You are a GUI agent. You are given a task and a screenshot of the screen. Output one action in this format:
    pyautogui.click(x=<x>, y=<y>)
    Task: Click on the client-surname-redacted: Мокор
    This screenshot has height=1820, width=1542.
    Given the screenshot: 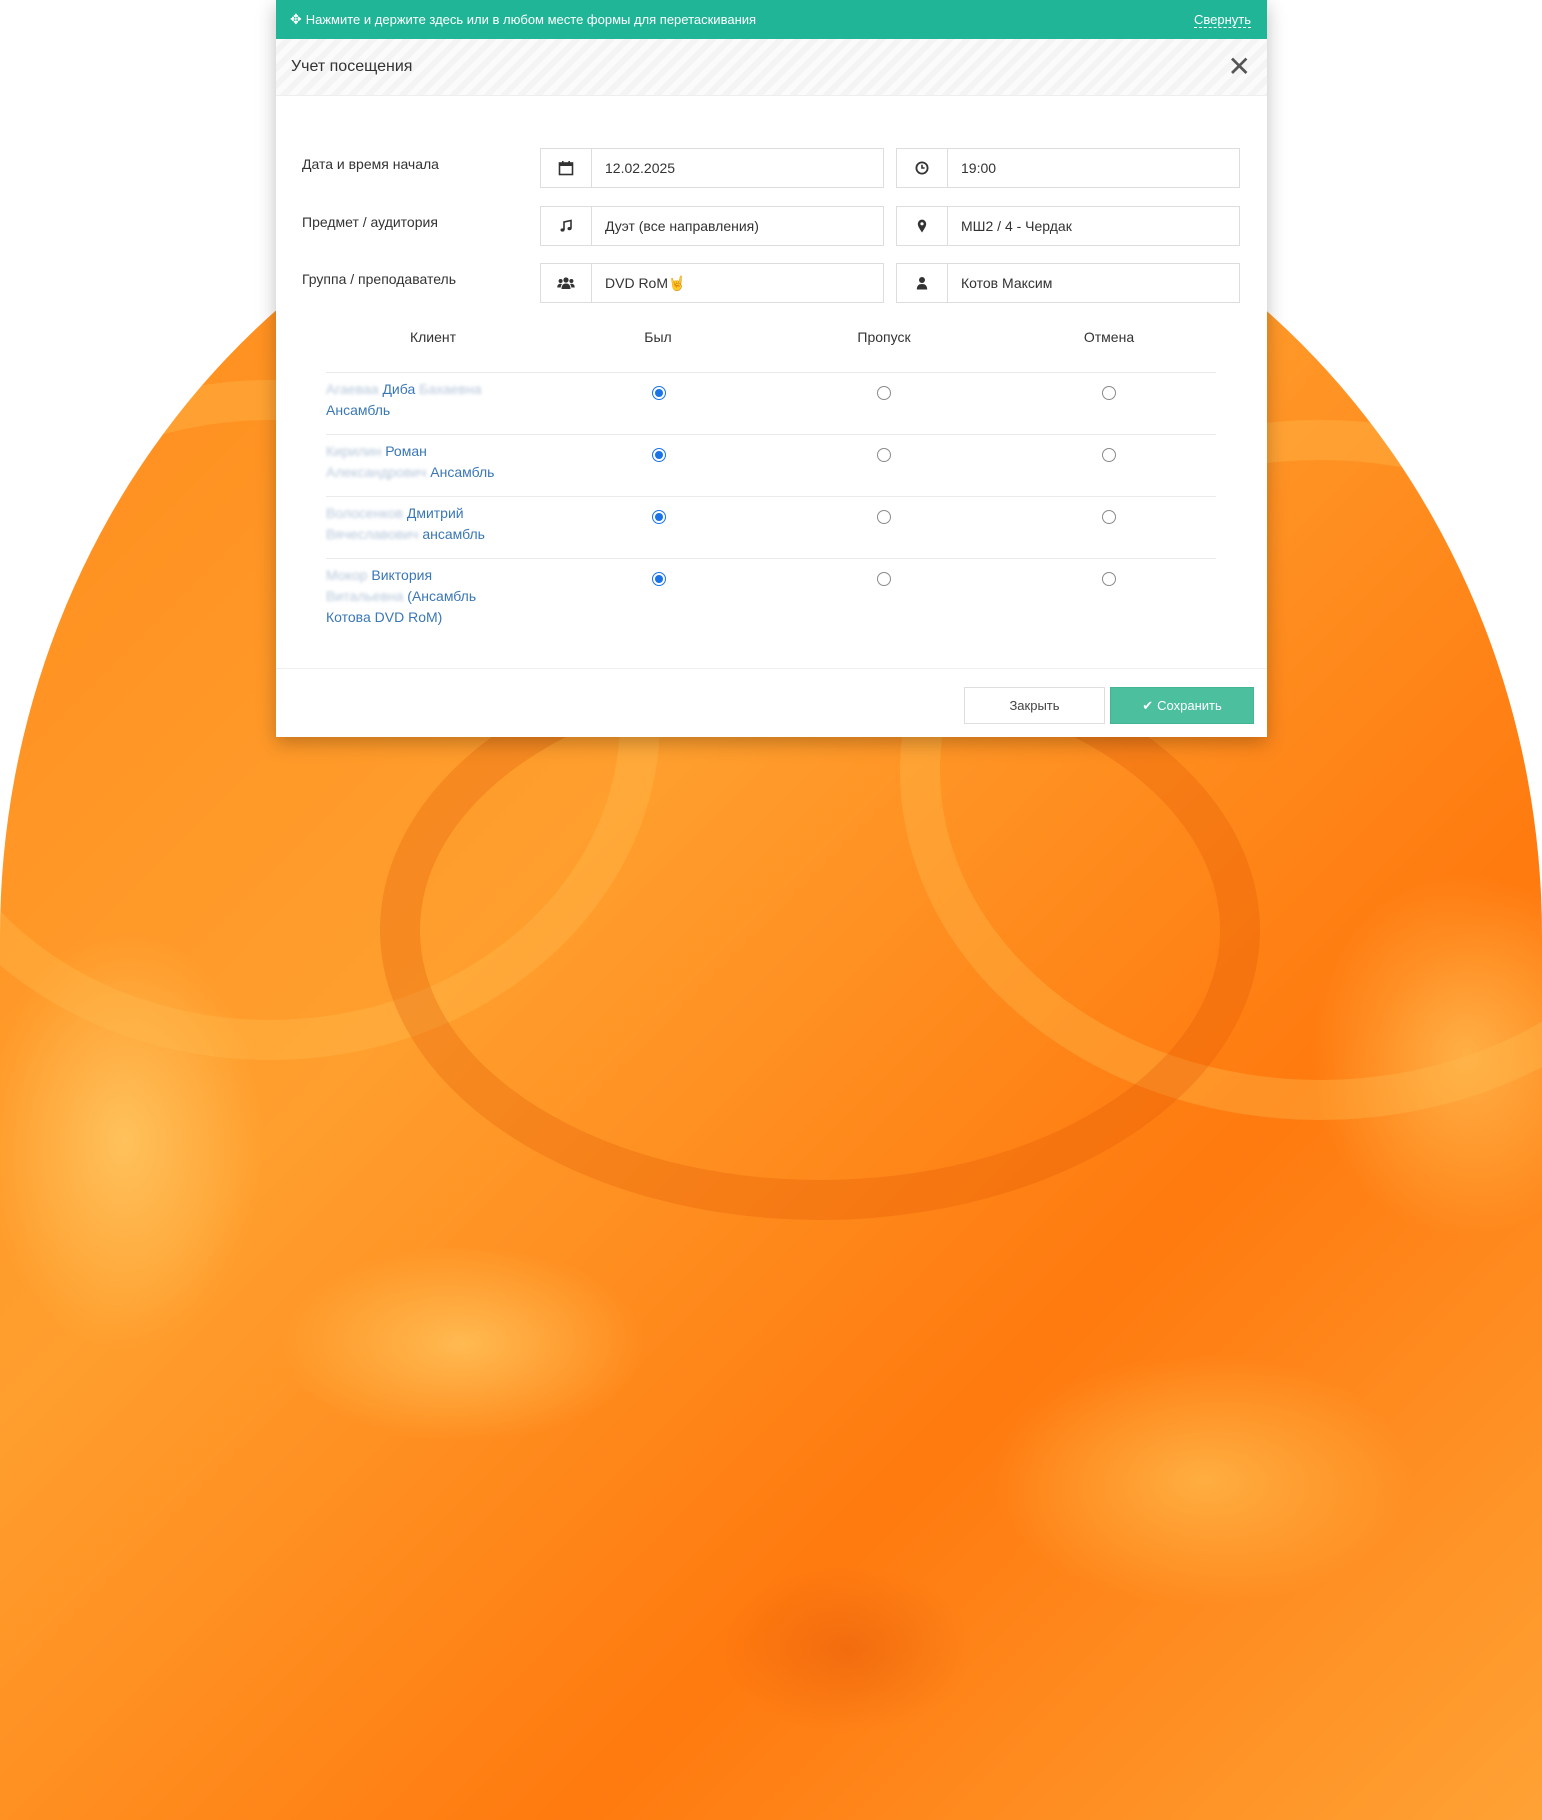 What is the action you would take?
    pyautogui.click(x=347, y=575)
    